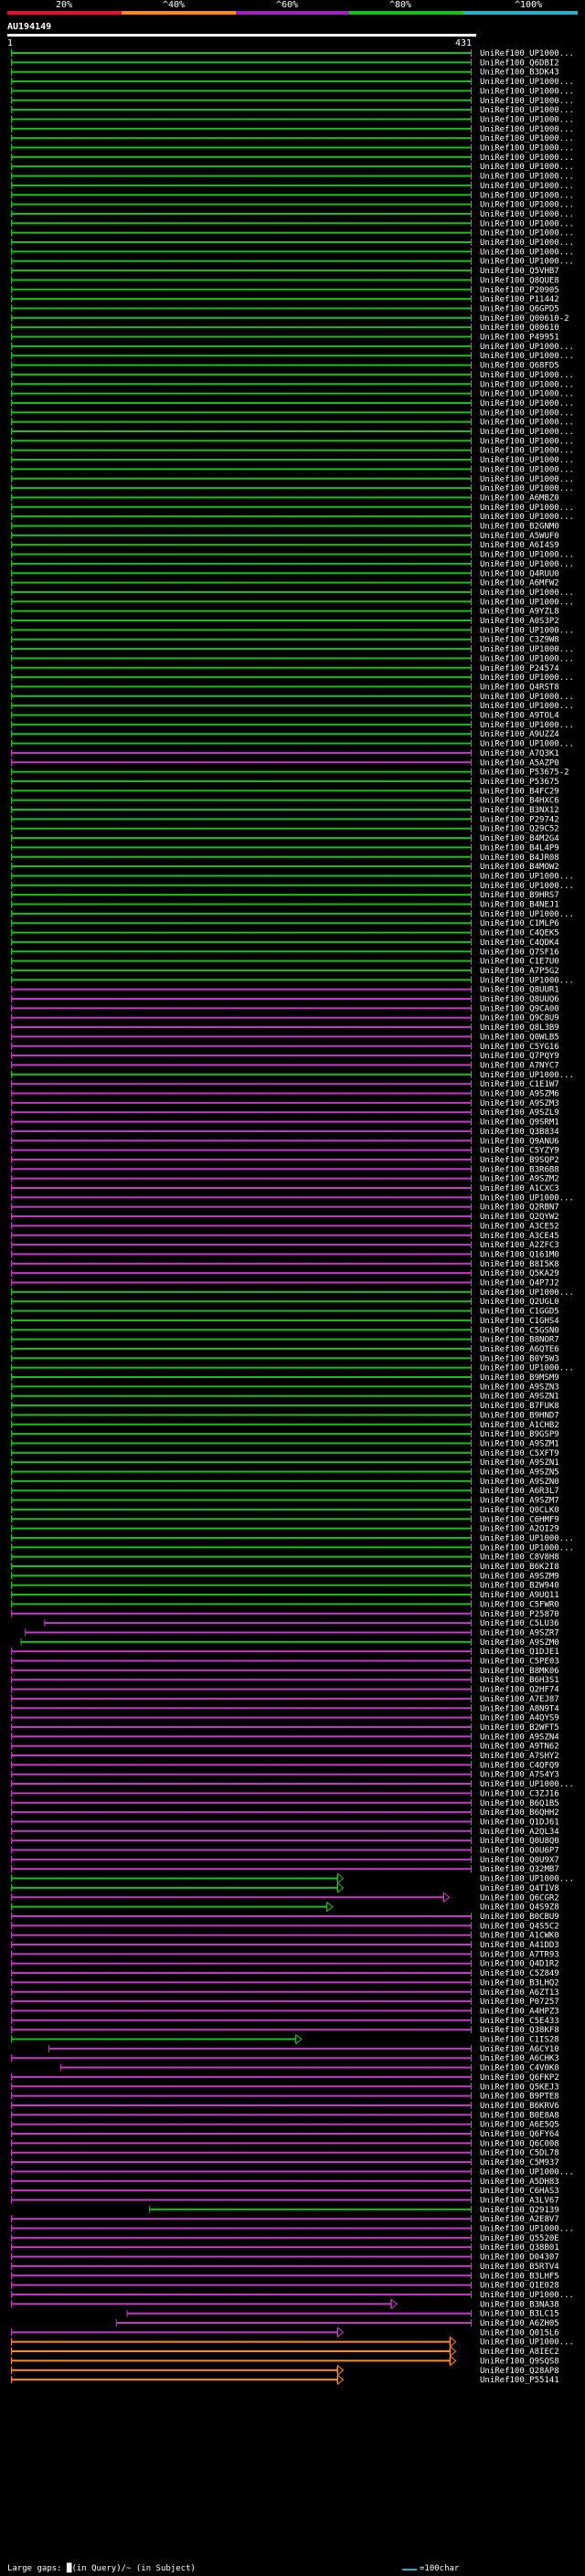 This screenshot has width=585, height=2576. What do you see at coordinates (285, 2077) in the screenshot?
I see `hit-row: UniRef100_Q6FKP2` at bounding box center [285, 2077].